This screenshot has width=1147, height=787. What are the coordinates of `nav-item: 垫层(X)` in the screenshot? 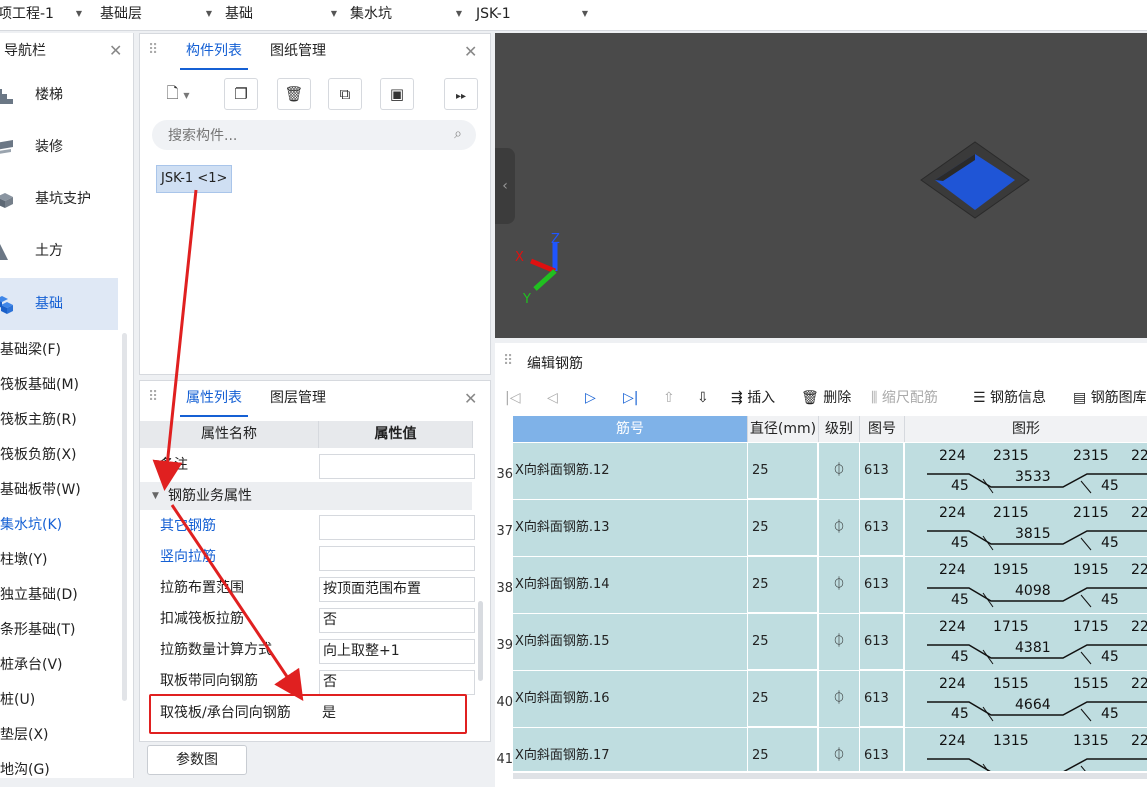 It's located at (24, 735).